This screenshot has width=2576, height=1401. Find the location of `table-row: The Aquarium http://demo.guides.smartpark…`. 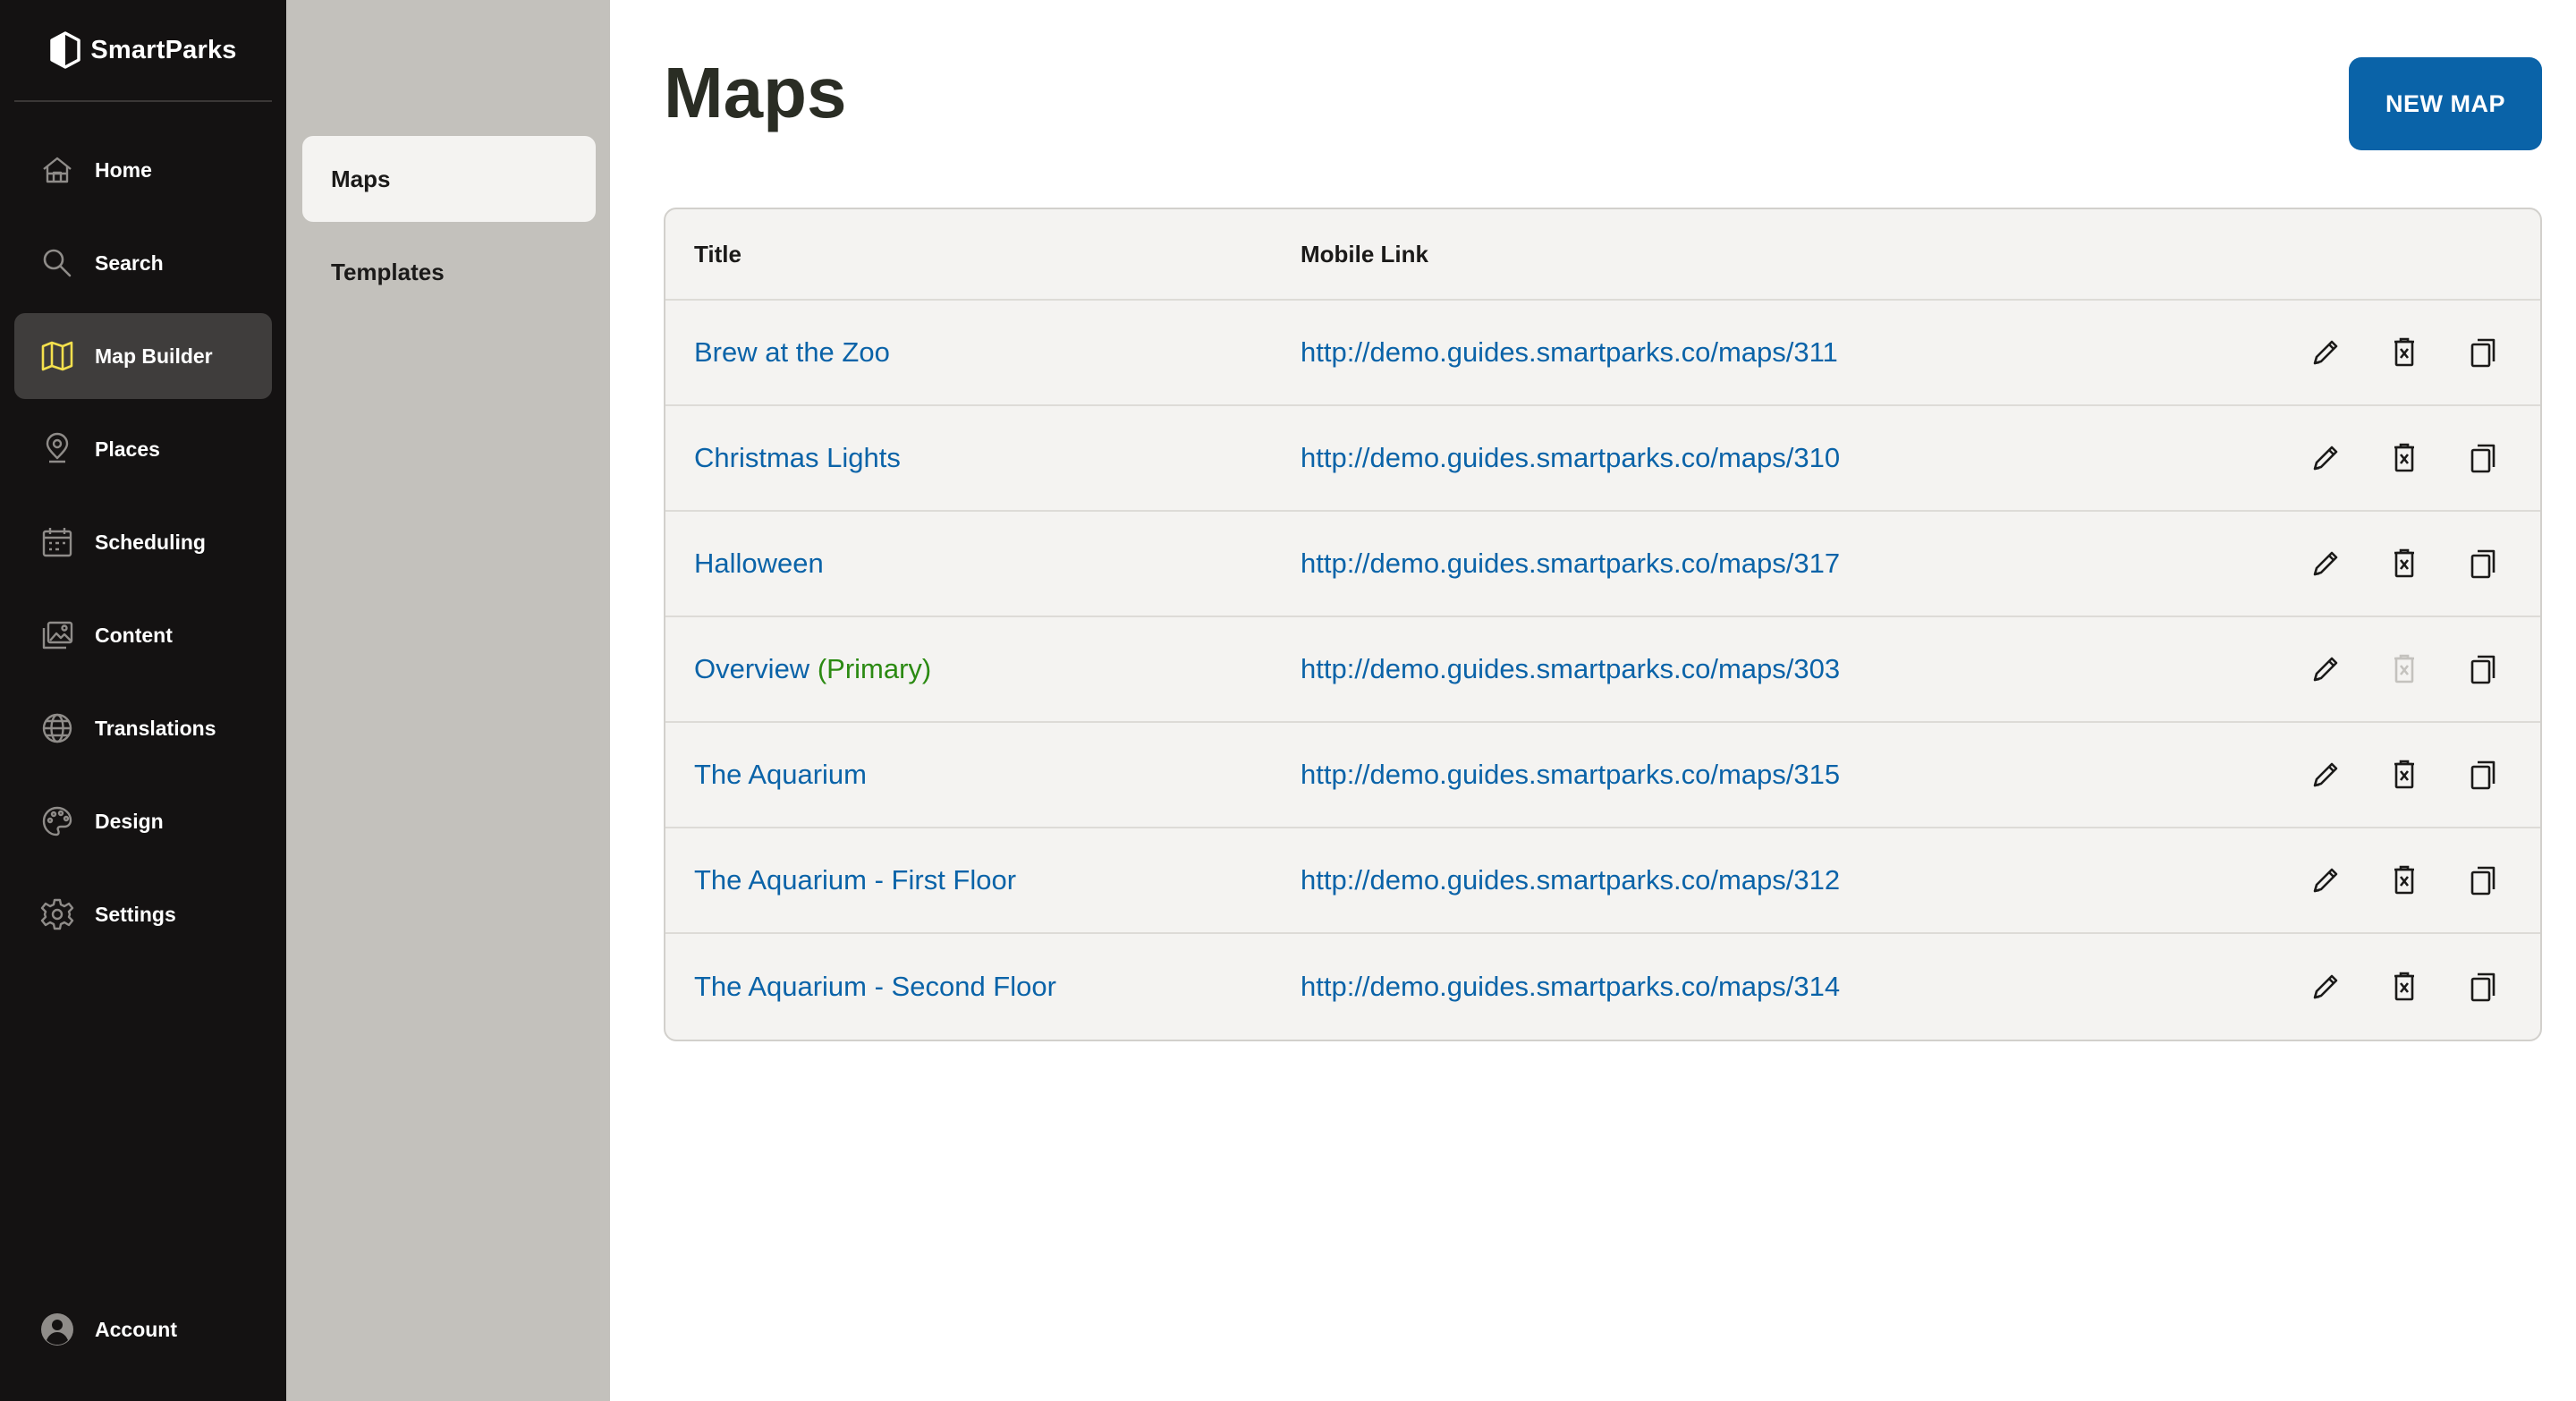

table-row: The Aquarium http://demo.guides.smartpark… is located at coordinates (1602, 775).